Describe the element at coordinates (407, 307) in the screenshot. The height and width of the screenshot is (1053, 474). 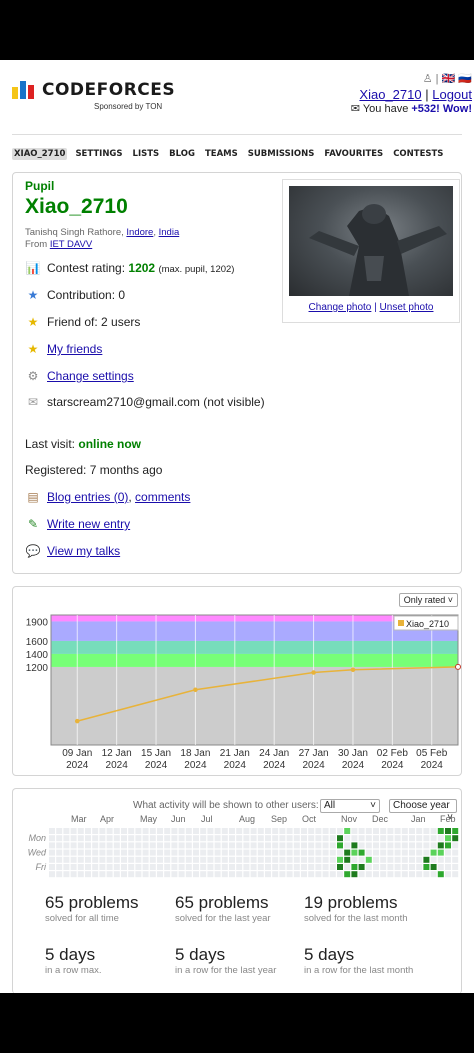
I see `unset-photo-link: Unset photo` at that location.